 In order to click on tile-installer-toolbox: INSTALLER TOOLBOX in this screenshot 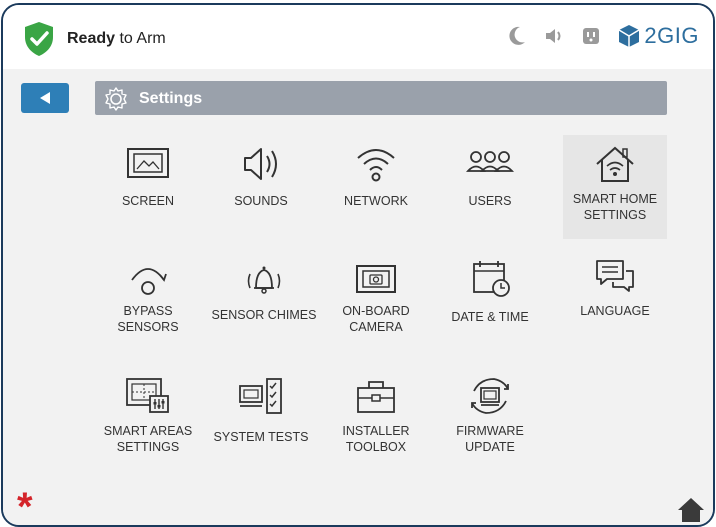, I will do `click(376, 417)`.